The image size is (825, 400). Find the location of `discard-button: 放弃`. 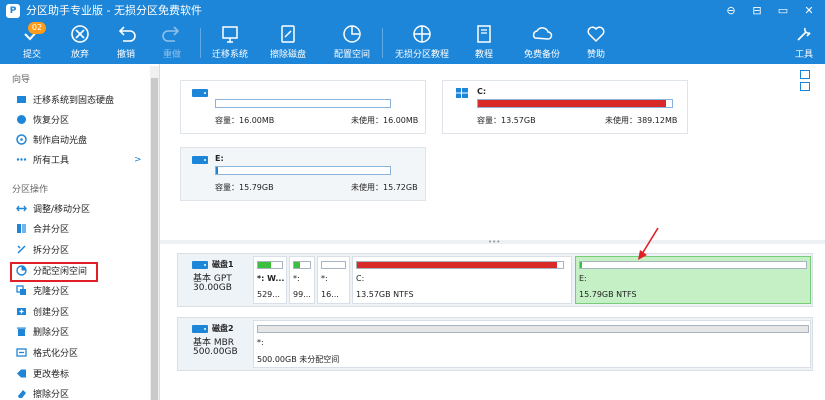

discard-button: 放弃 is located at coordinates (80, 43).